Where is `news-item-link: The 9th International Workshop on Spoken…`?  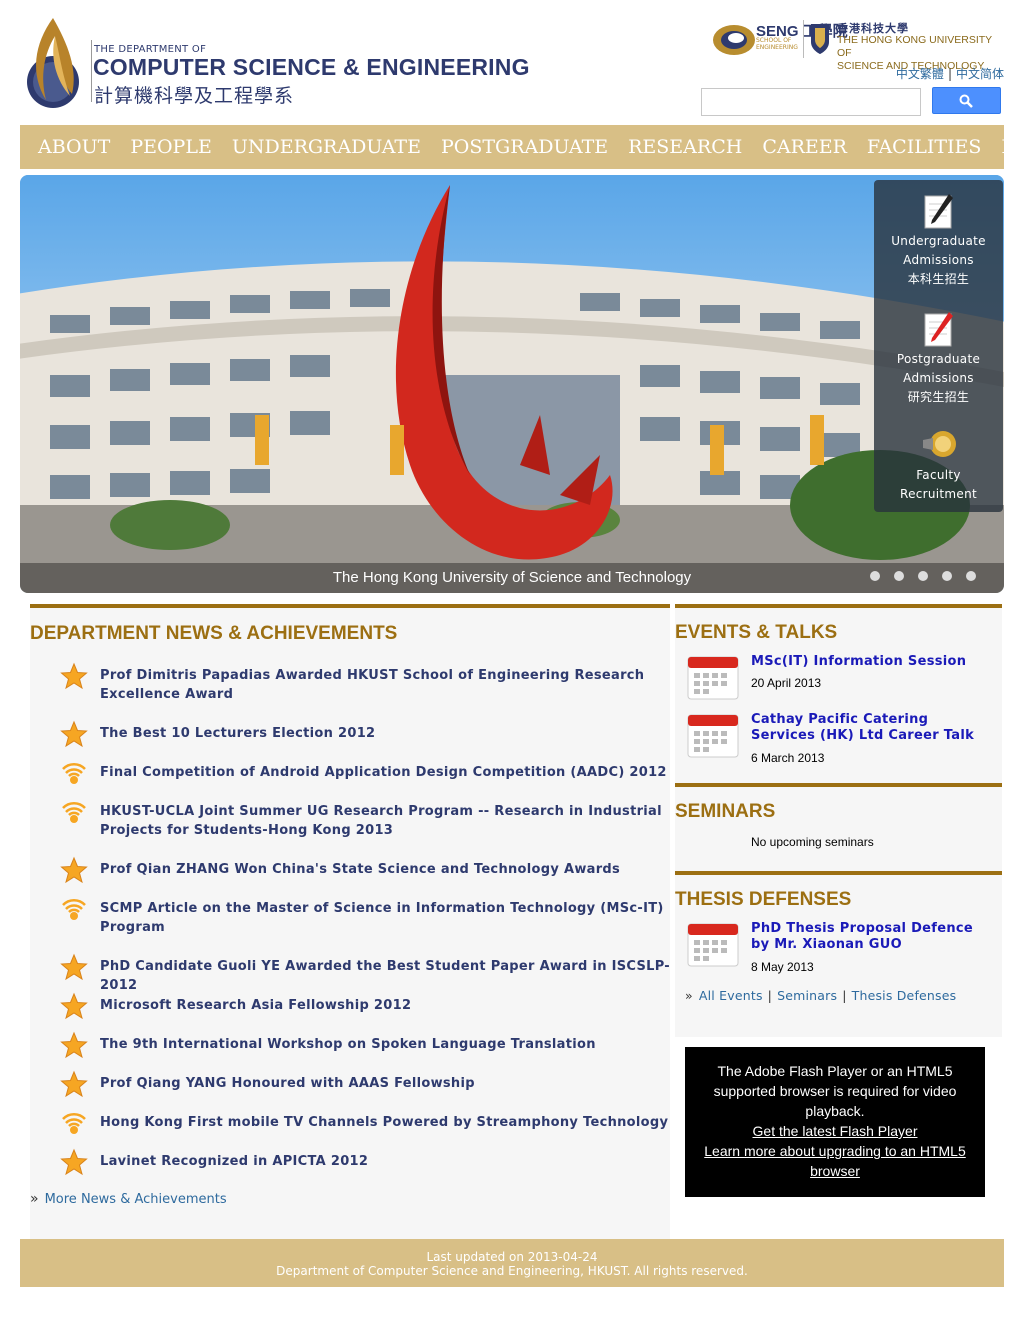 news-item-link: The 9th International Workshop on Spoken… is located at coordinates (385, 1044).